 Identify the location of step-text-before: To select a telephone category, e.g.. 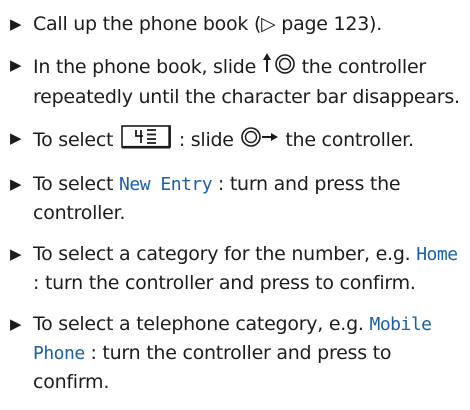
(201, 324).